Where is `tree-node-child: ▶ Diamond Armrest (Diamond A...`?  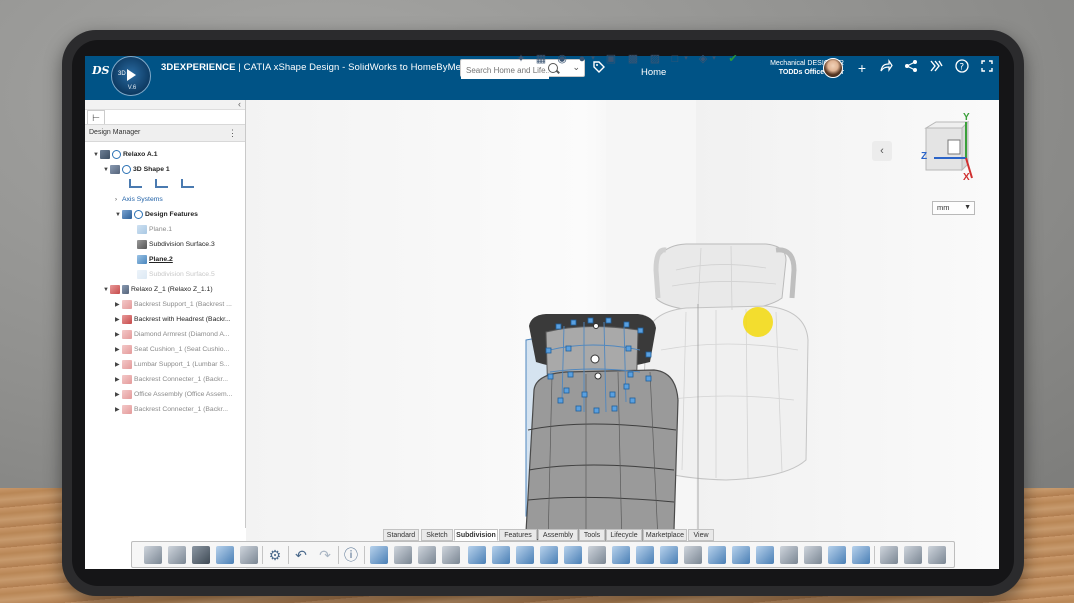
tree-node-child: ▶ Diamond Armrest (Diamond A... is located at coordinates (172, 335).